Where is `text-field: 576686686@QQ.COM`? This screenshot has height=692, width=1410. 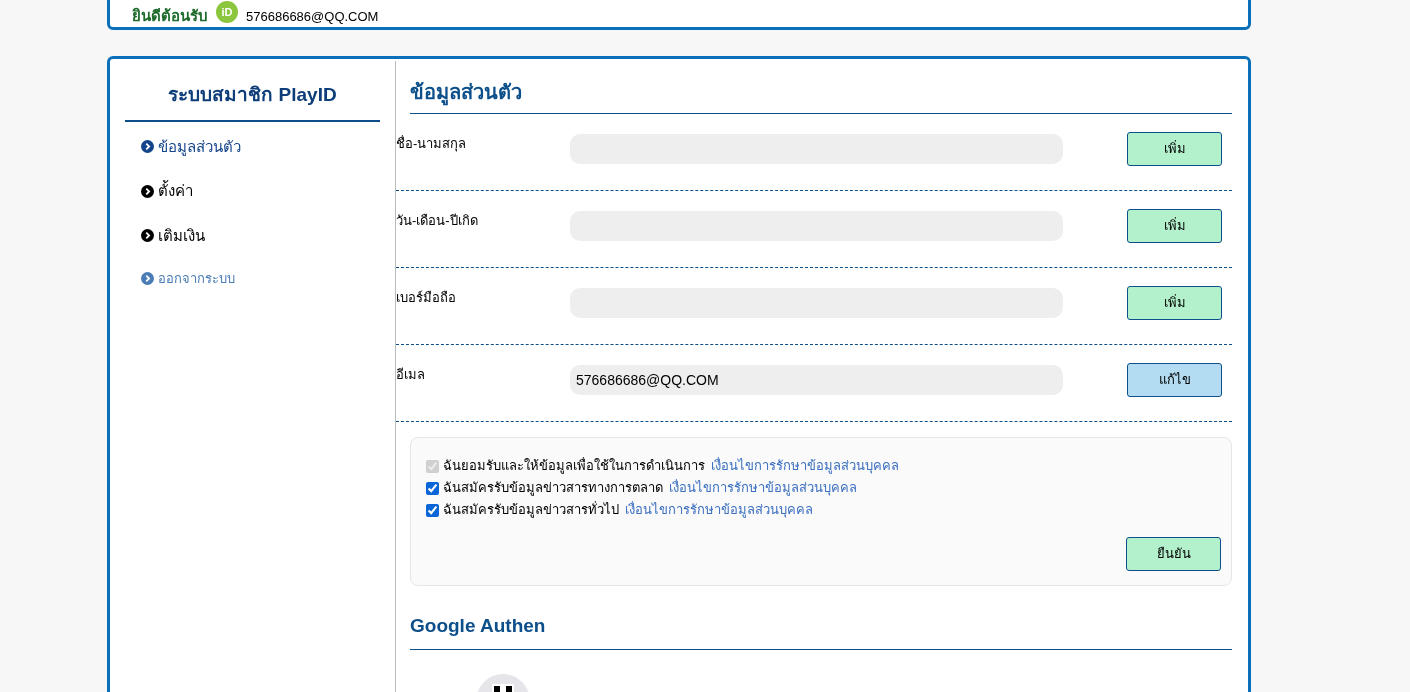
text-field: 576686686@QQ.COM is located at coordinates (816, 380).